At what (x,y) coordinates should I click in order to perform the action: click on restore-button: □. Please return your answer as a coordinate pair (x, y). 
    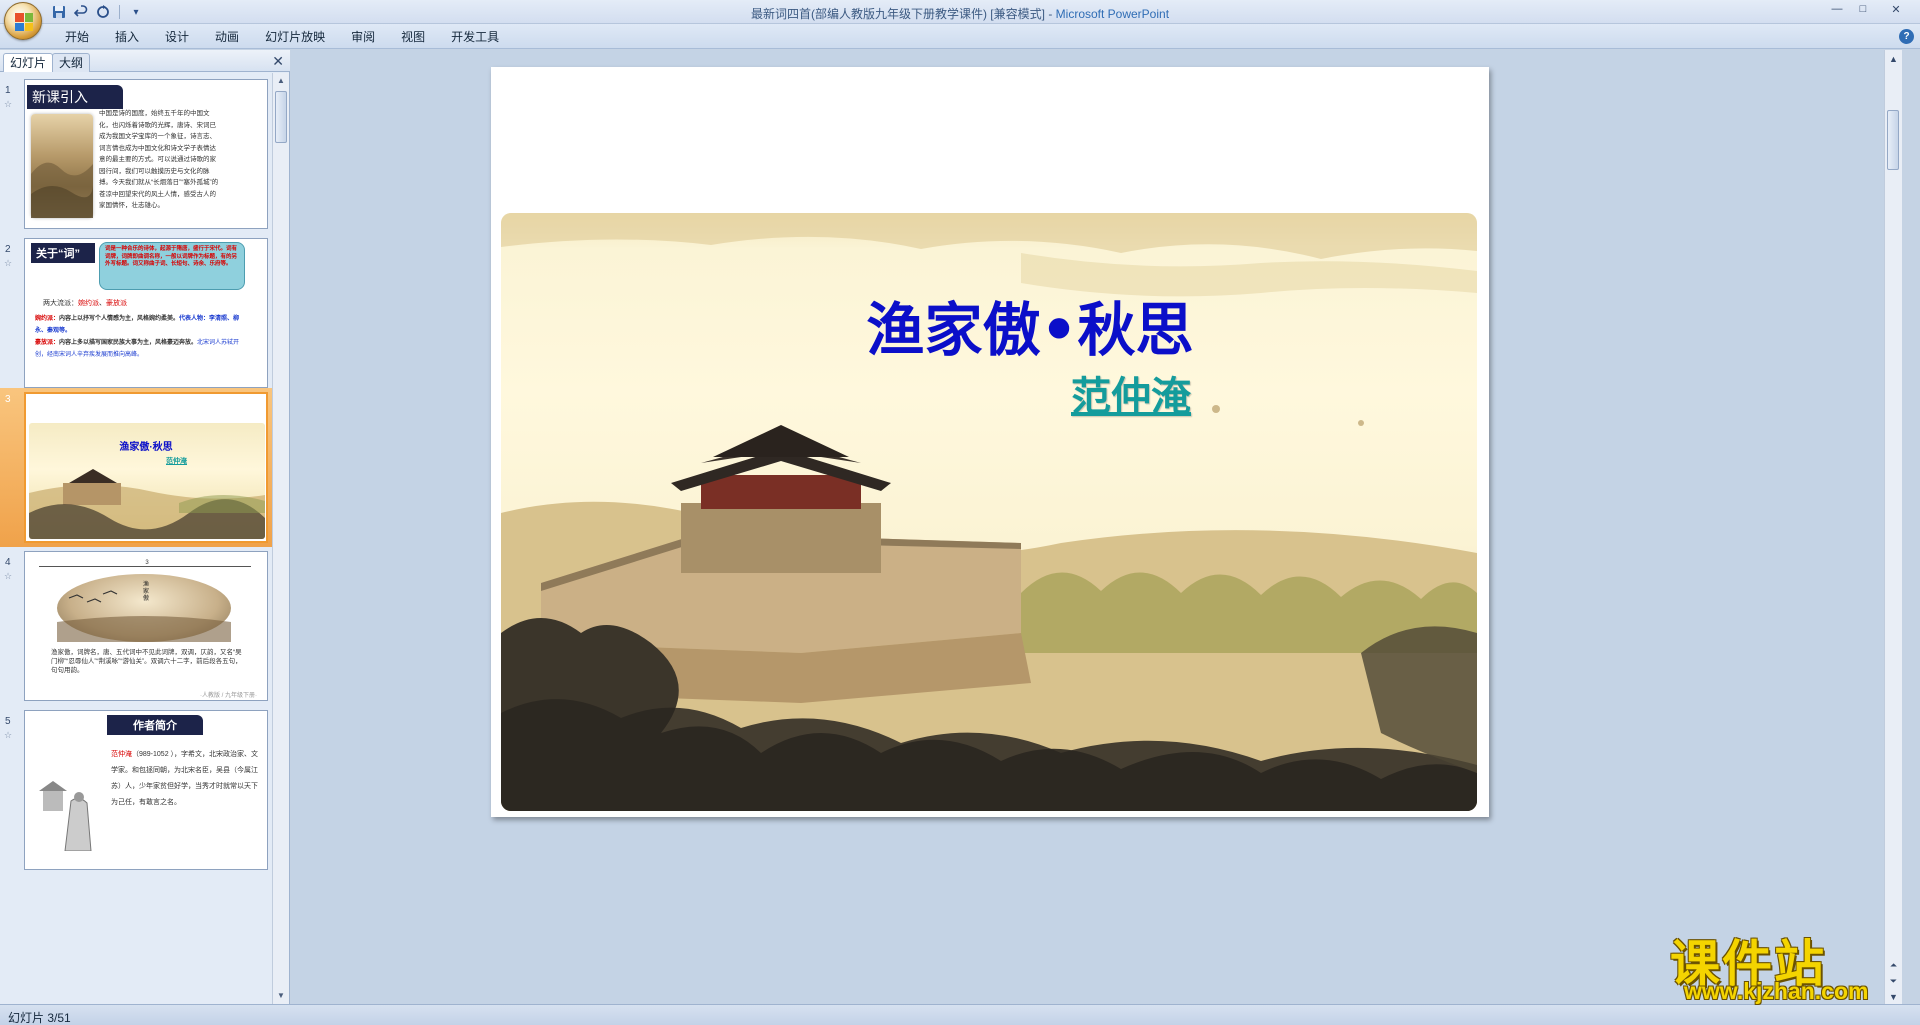
    Looking at the image, I should click on (1863, 9).